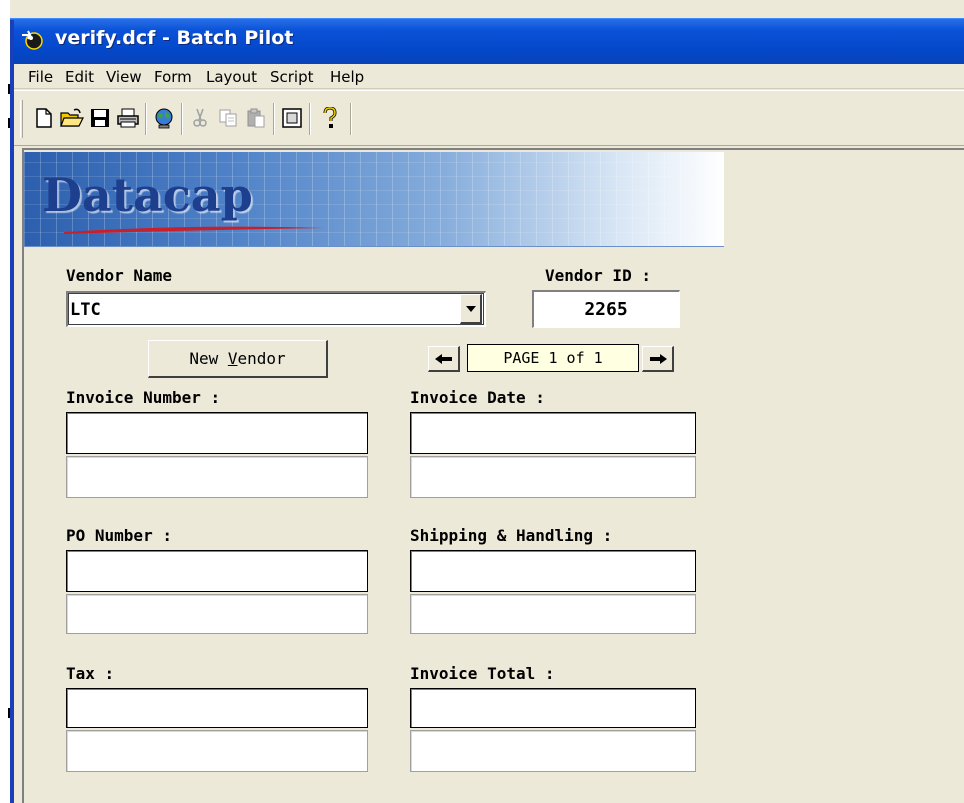  What do you see at coordinates (330, 118) in the screenshot?
I see `help-icon` at bounding box center [330, 118].